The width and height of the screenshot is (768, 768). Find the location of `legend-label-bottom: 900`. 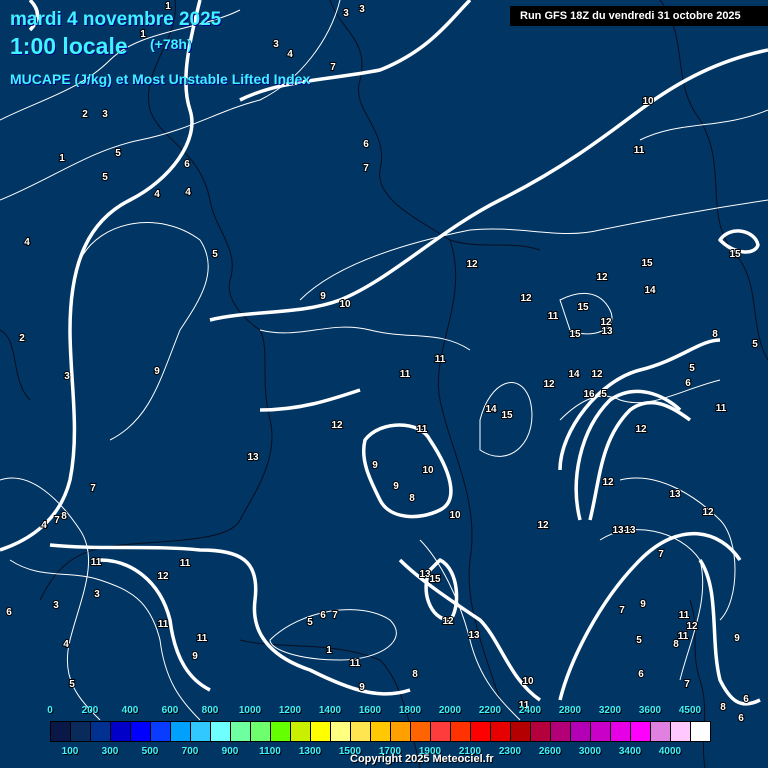

legend-label-bottom: 900 is located at coordinates (230, 751).